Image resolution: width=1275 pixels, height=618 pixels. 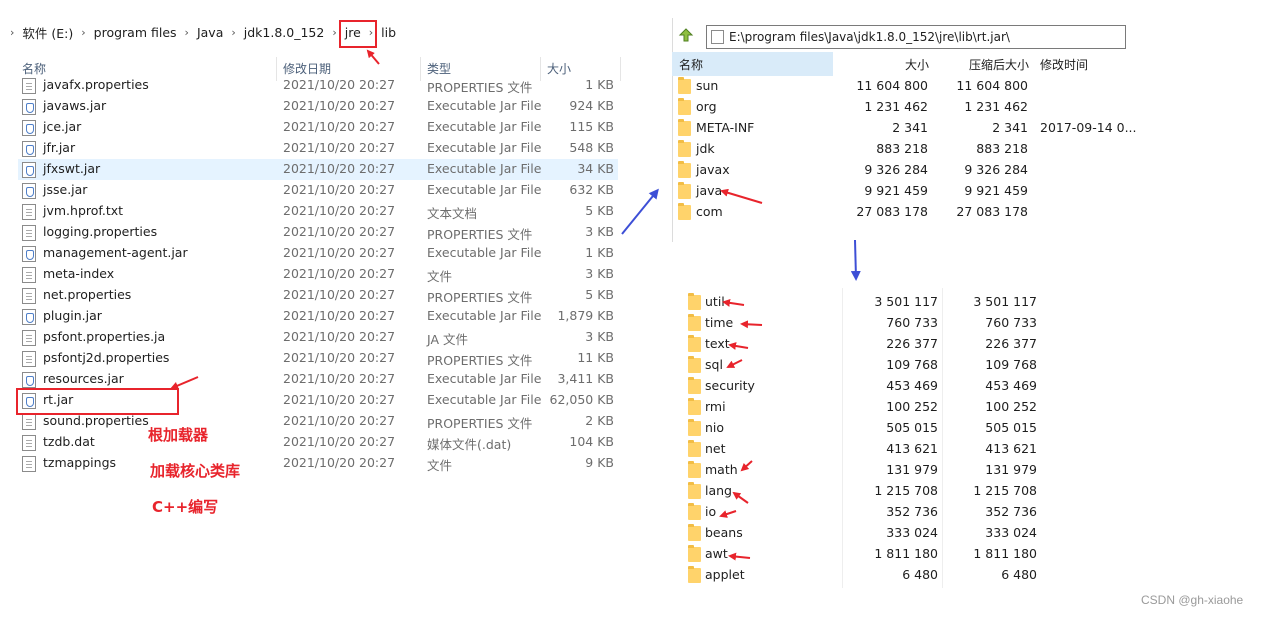 I want to click on annotation-cpp-written: C++编写, so click(x=185, y=507).